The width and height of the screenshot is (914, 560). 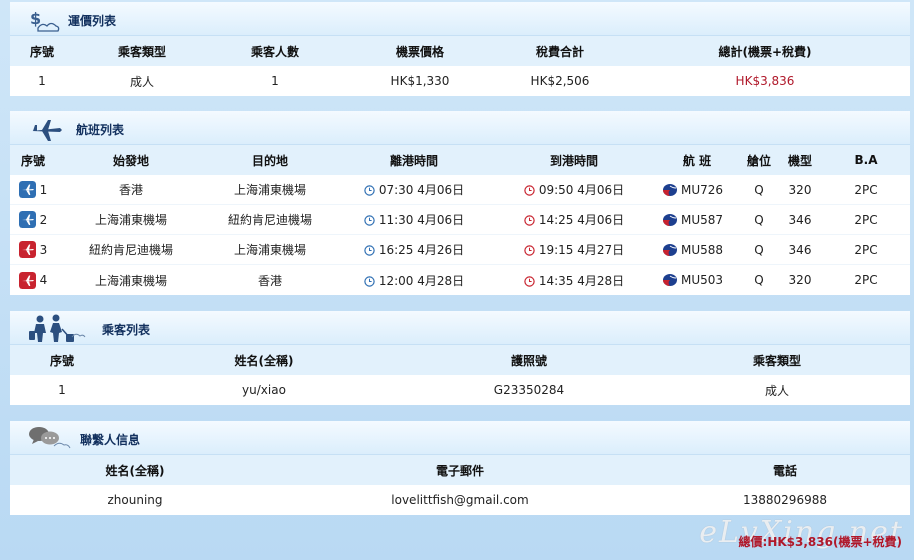 I want to click on passenger-header-type: 乘客類型, so click(x=776, y=360).